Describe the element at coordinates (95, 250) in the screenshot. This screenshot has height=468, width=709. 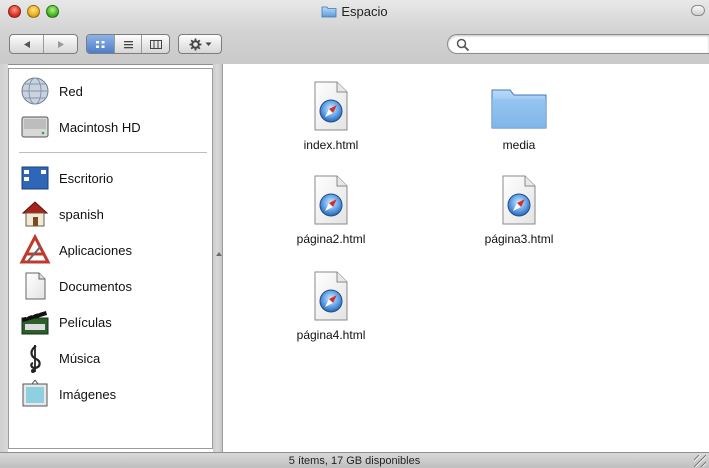
I see `sidebar-item-label: Aplicaciones` at that location.